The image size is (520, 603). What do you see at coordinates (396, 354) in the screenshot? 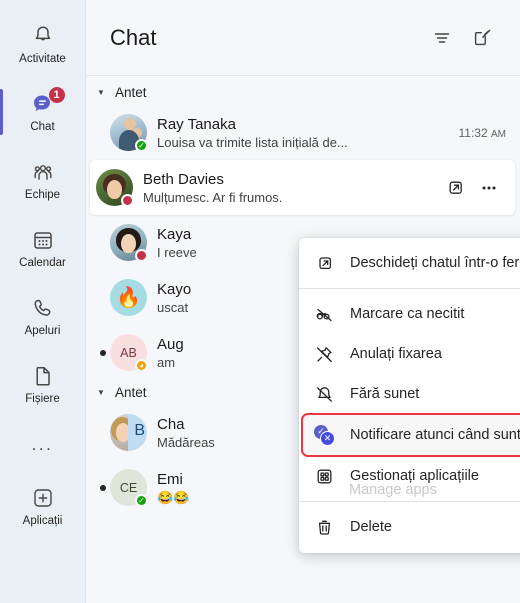
I see `menu-item-label: Anulați fixarea` at bounding box center [396, 354].